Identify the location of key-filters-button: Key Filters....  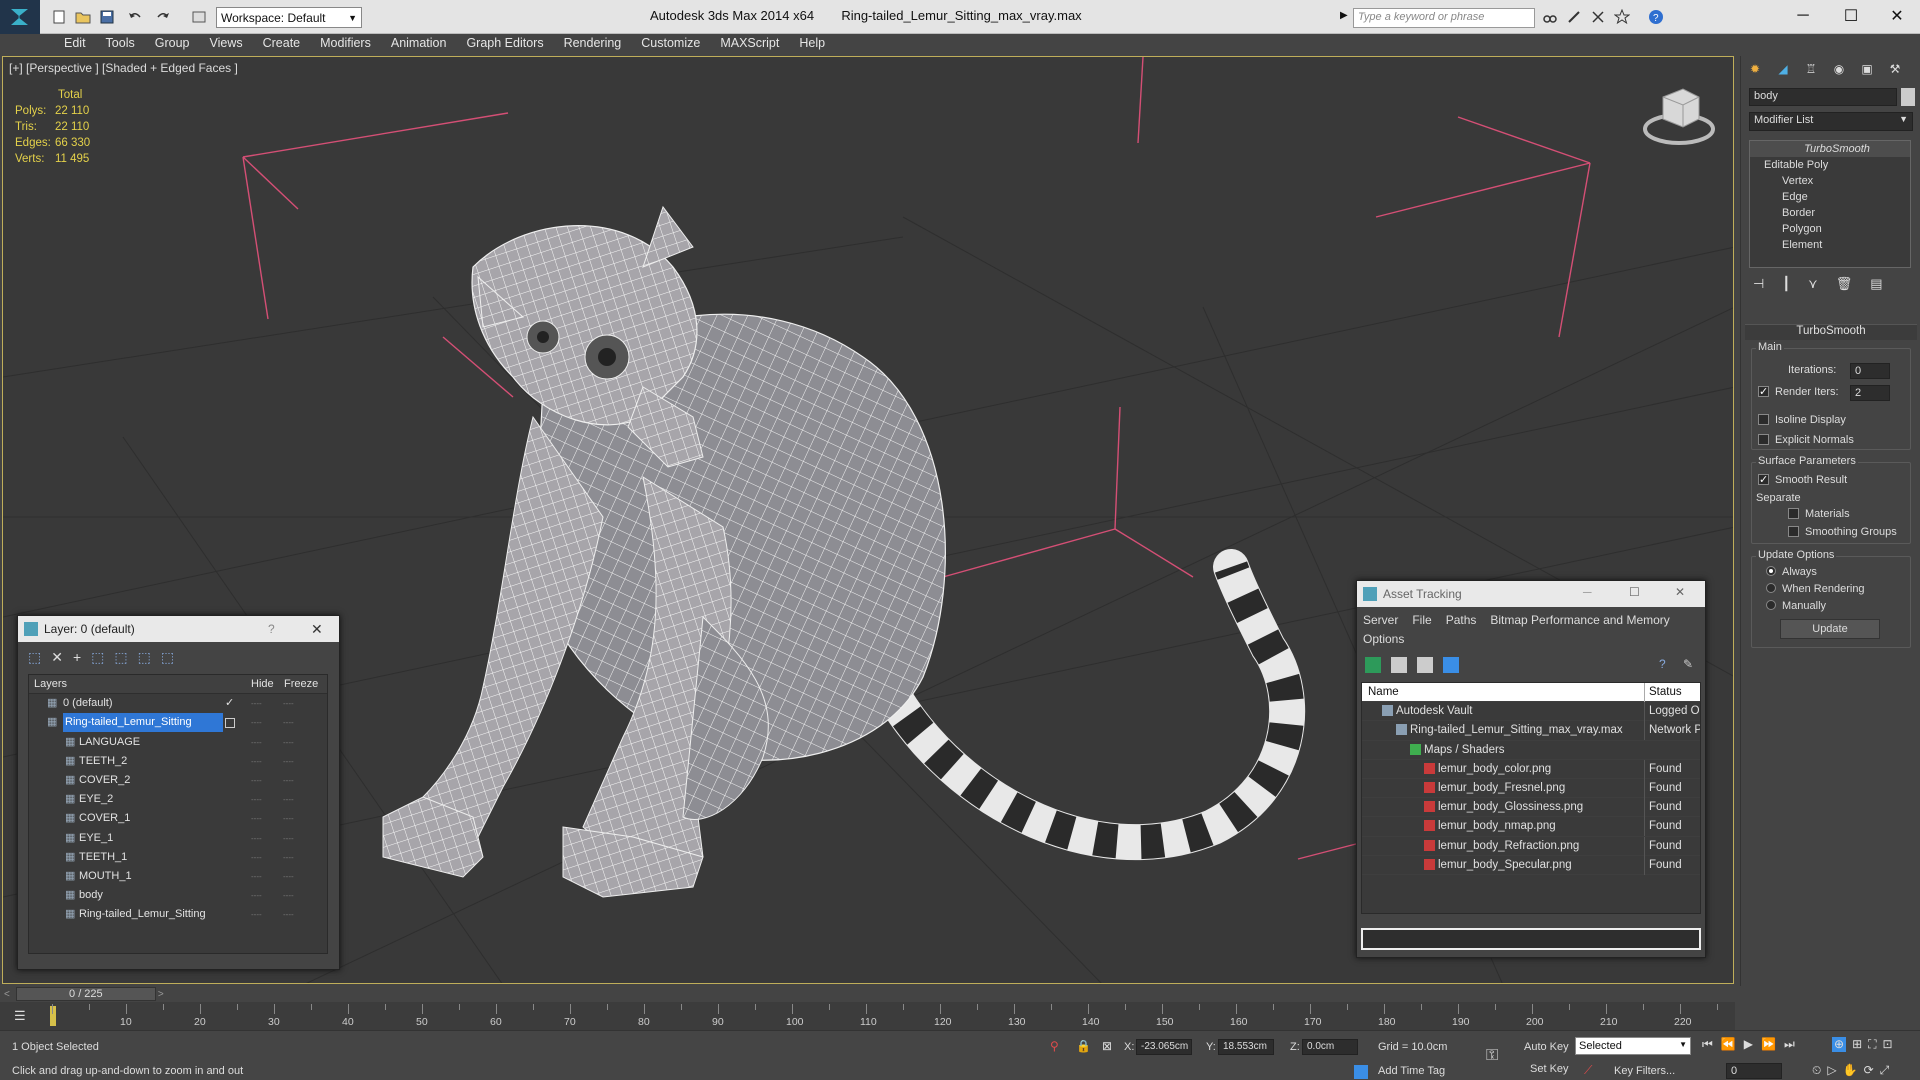
(1644, 1071).